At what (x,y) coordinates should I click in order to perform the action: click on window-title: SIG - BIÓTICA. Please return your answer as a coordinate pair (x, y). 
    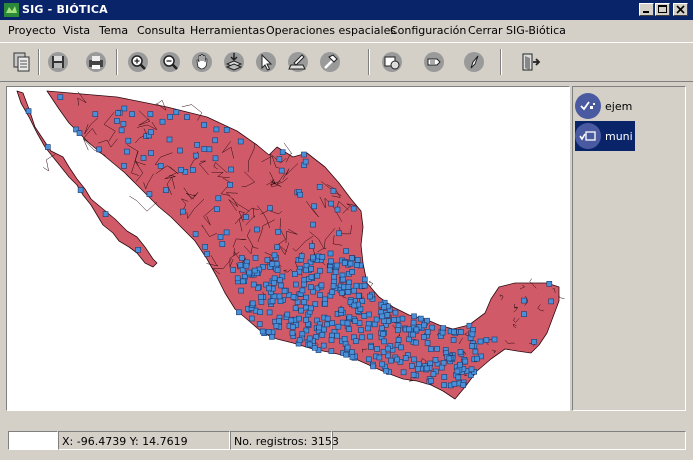
    Looking at the image, I should click on (65, 9).